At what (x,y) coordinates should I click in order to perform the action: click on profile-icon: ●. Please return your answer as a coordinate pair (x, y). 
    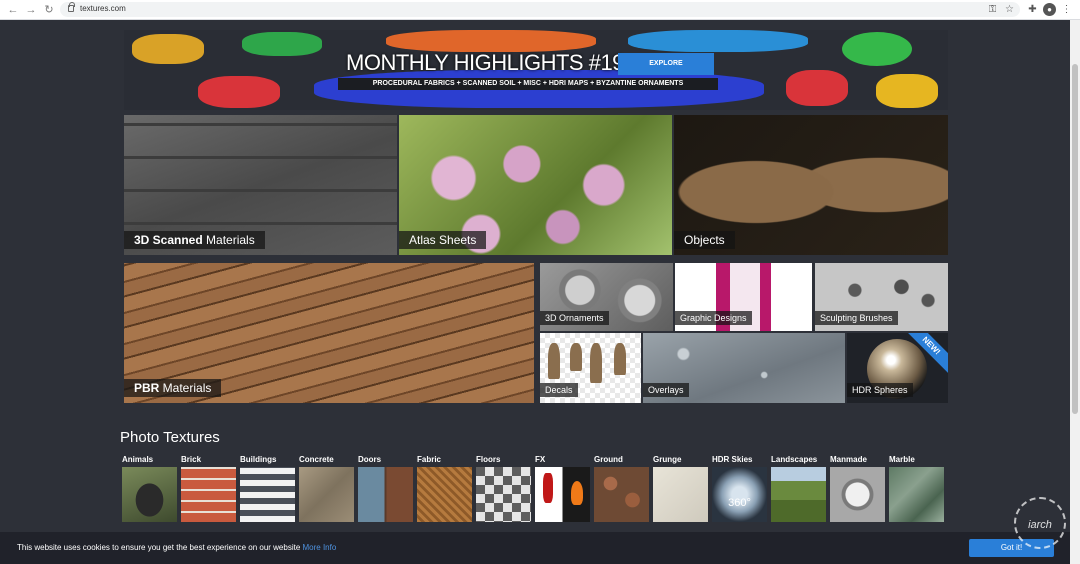
    Looking at the image, I should click on (1049, 9).